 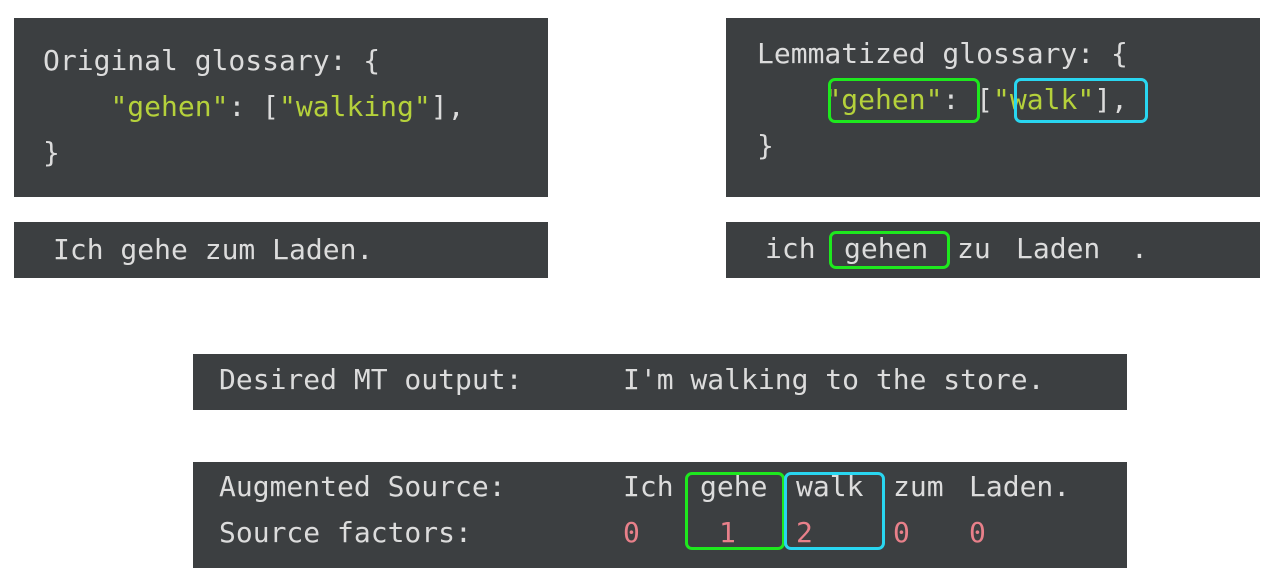 What do you see at coordinates (993, 250) in the screenshot?
I see `lemmatized-sentence-panel: ich gehen zu Laden .` at bounding box center [993, 250].